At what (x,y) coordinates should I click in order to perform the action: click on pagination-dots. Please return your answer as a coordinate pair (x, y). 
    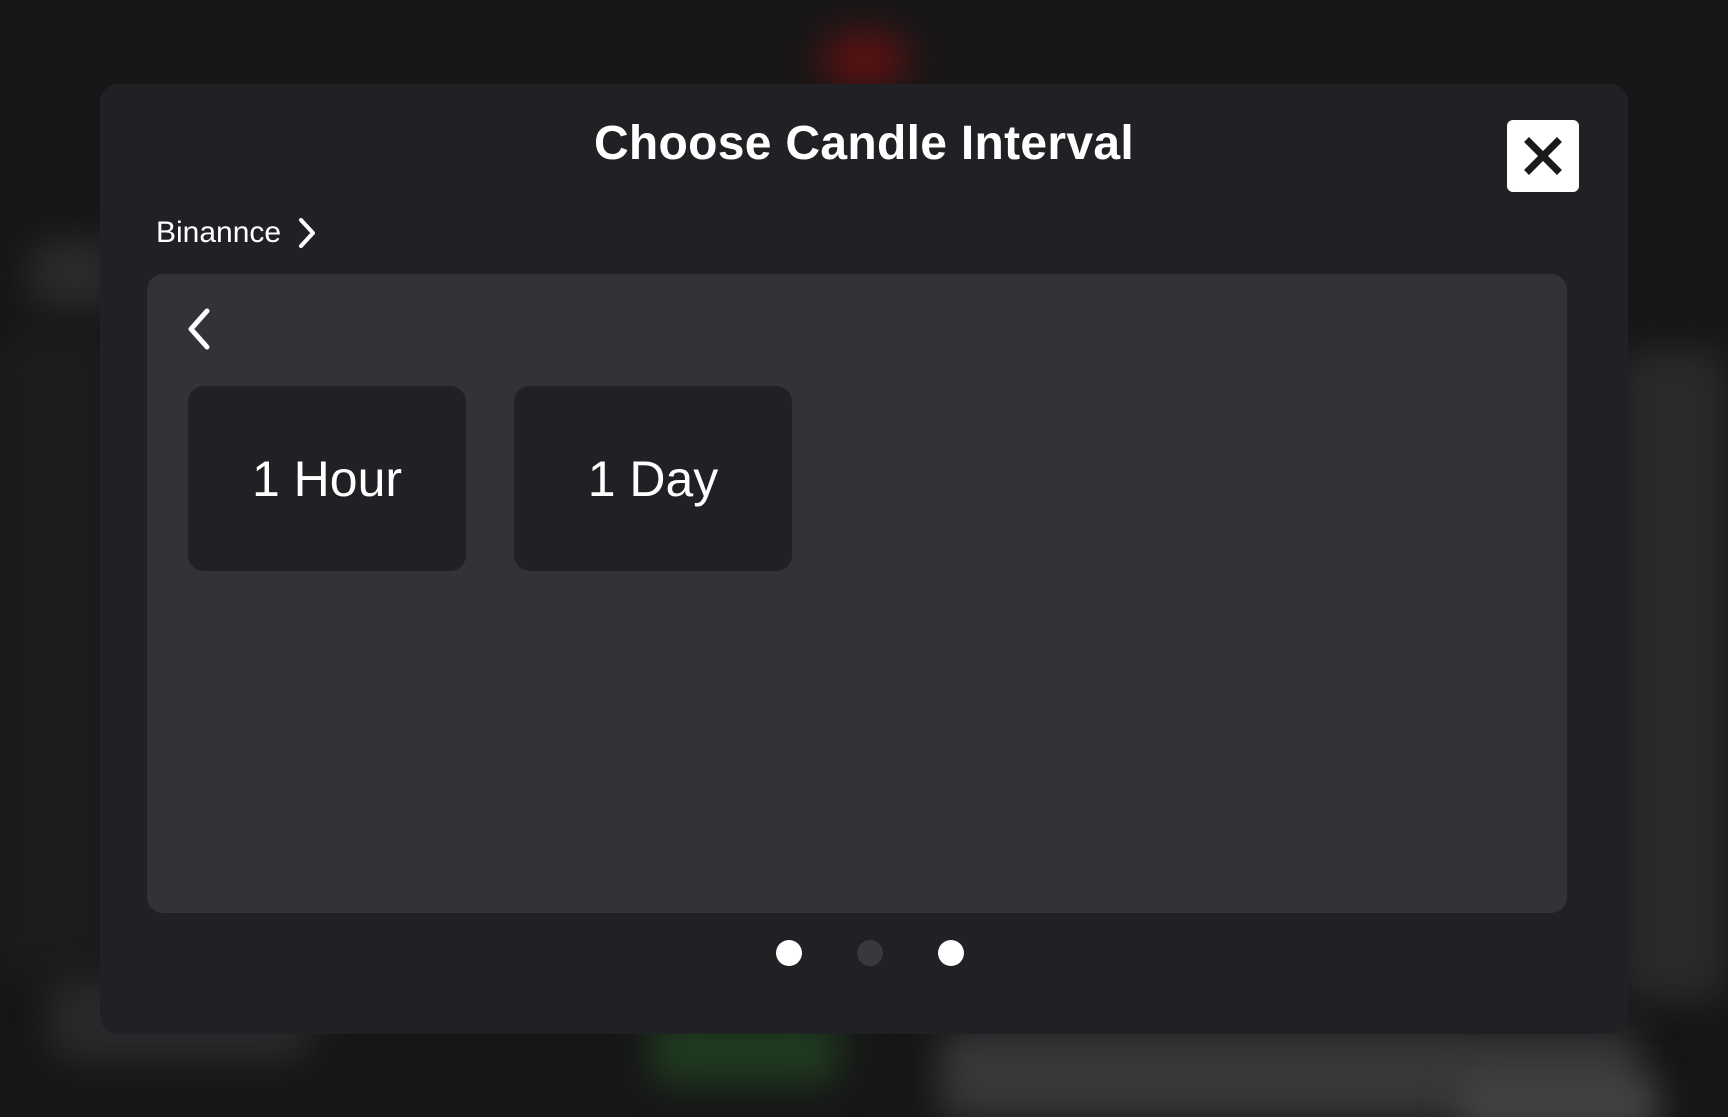
    Looking at the image, I should click on (864, 953).